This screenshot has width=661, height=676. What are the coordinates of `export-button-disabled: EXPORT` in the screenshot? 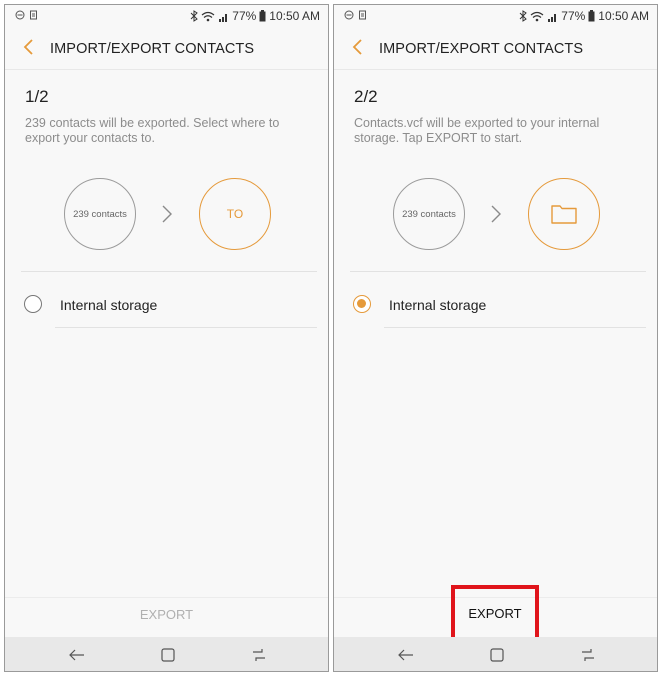 It's located at (166, 614).